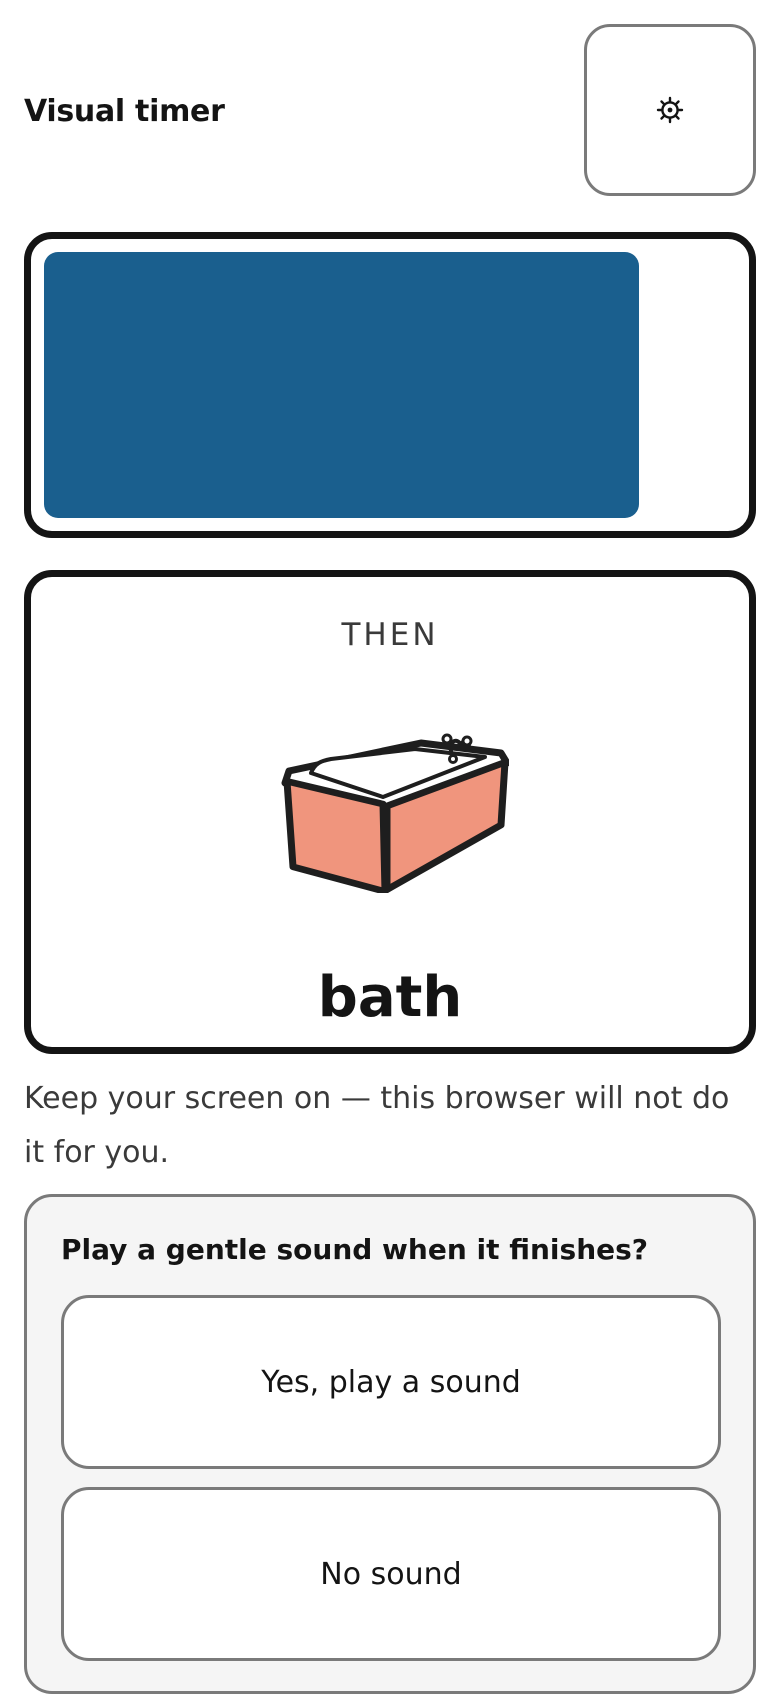 The height and width of the screenshot is (1694, 780). I want to click on no-sound-label: No sound, so click(391, 1574).